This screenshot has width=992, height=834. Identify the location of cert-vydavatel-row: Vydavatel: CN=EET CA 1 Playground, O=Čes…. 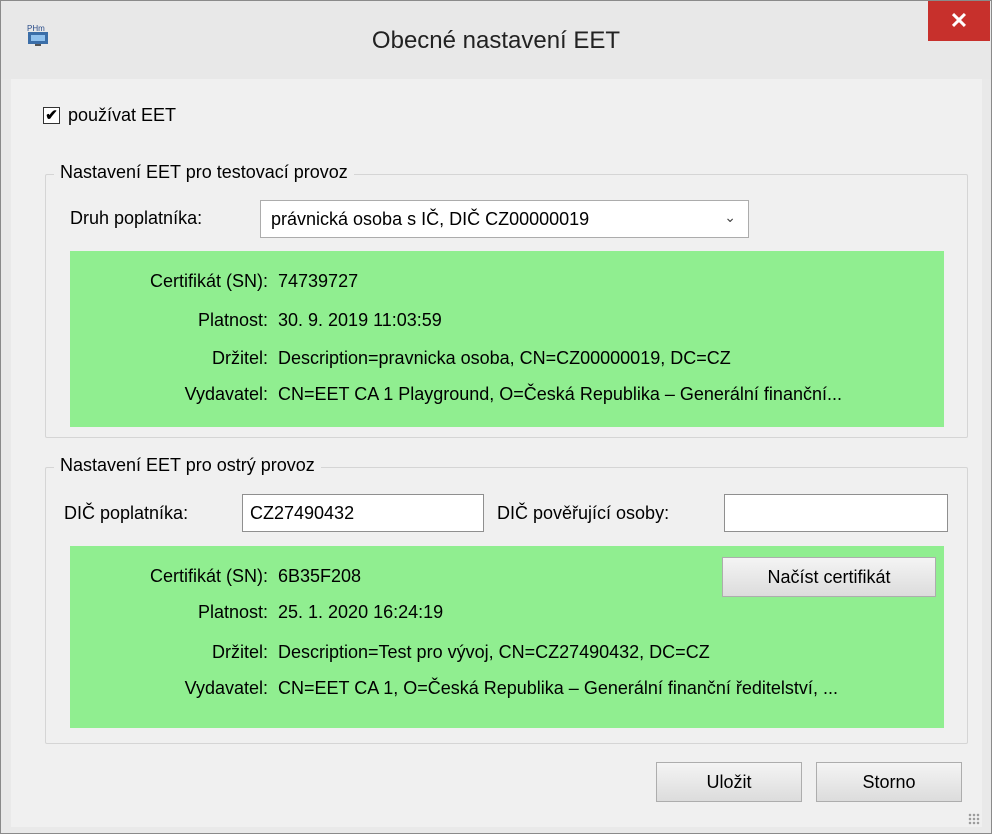
(507, 396).